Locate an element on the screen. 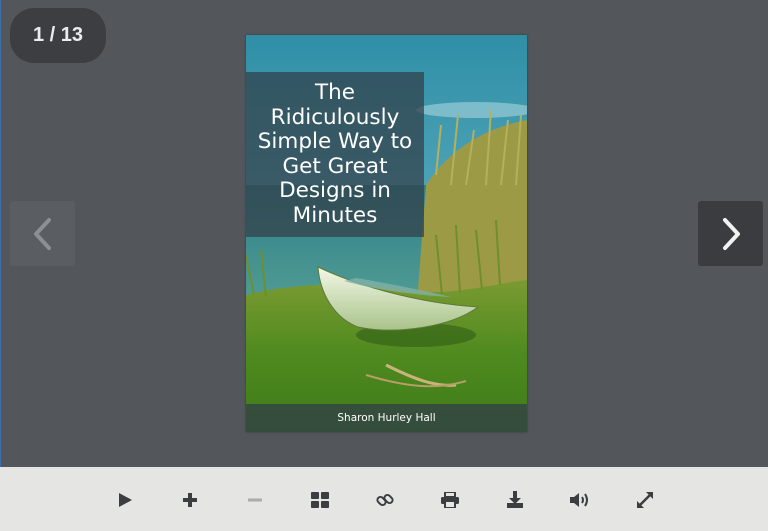 The image size is (768, 531). zoom-out-button is located at coordinates (255, 500).